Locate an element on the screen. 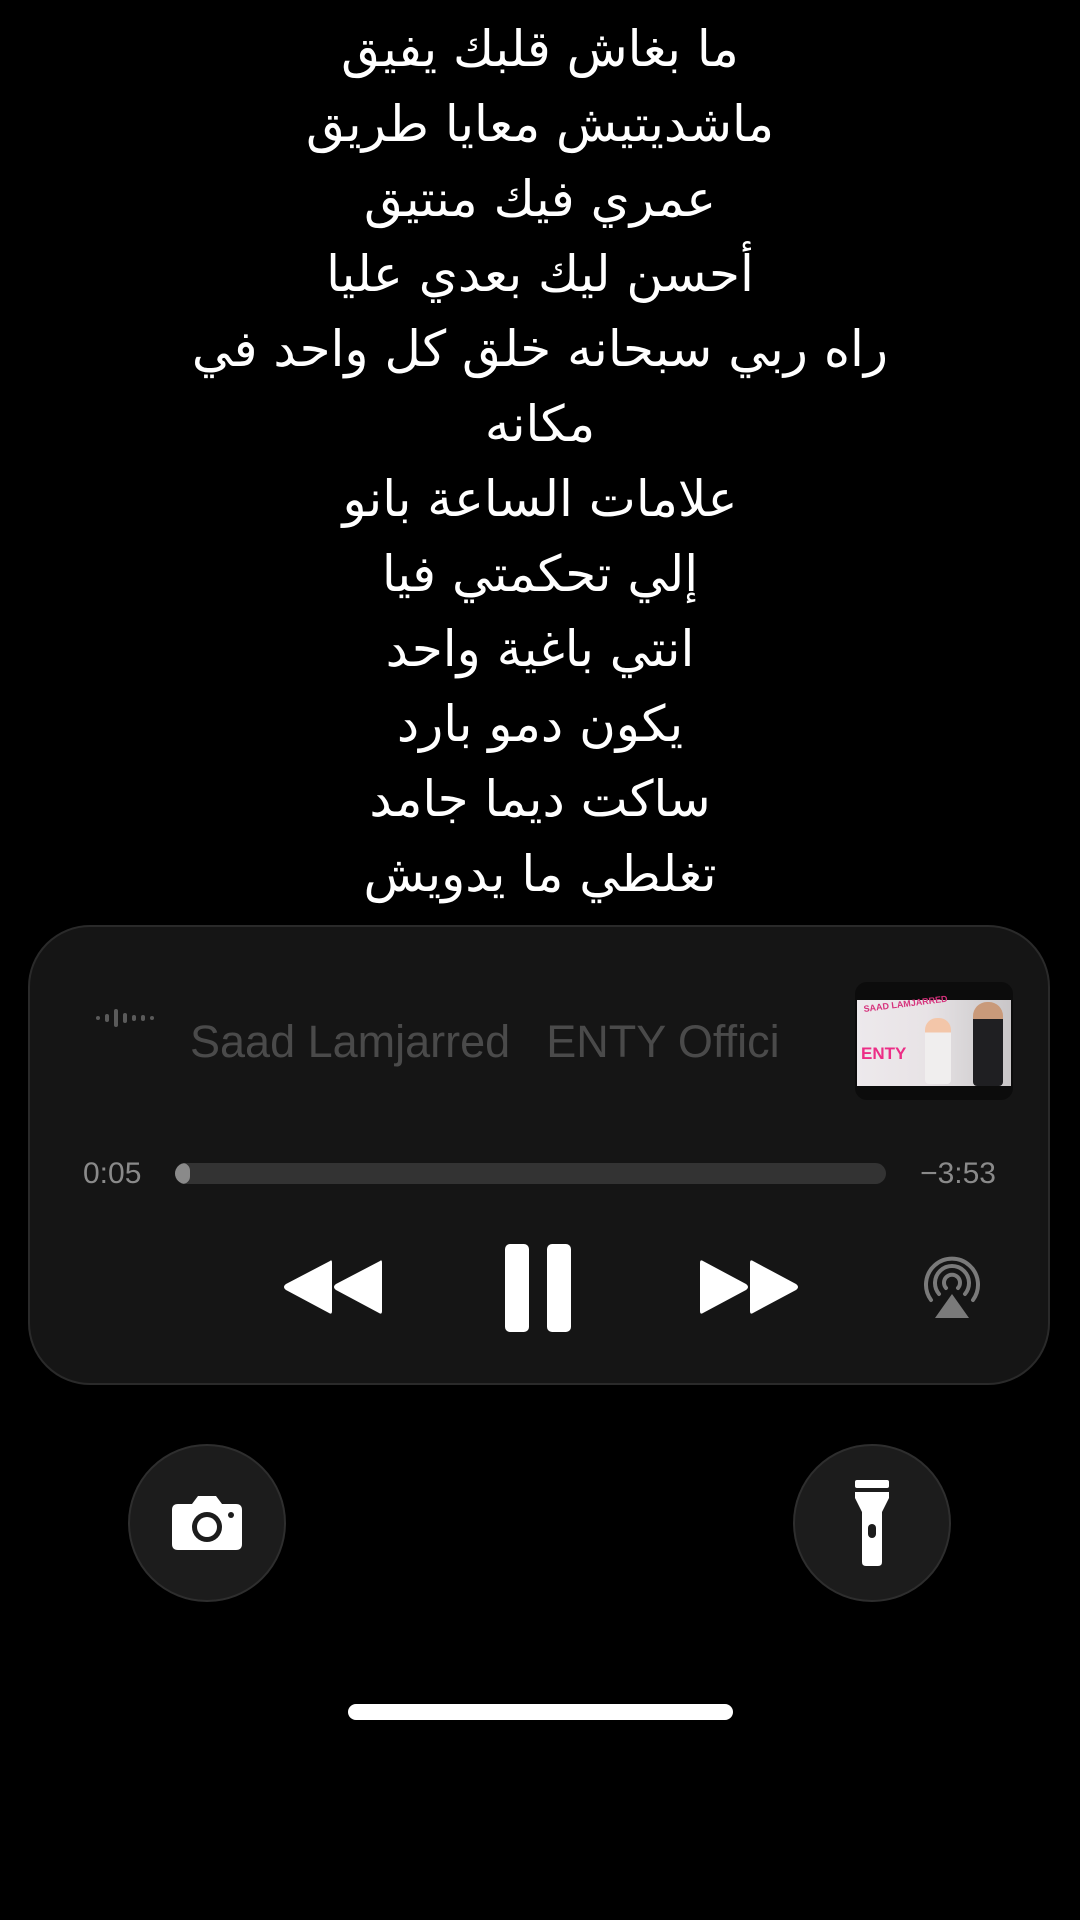 This screenshot has width=1080, height=1920. lyric-line: ماشديتيش معايا طريق is located at coordinates (540, 124).